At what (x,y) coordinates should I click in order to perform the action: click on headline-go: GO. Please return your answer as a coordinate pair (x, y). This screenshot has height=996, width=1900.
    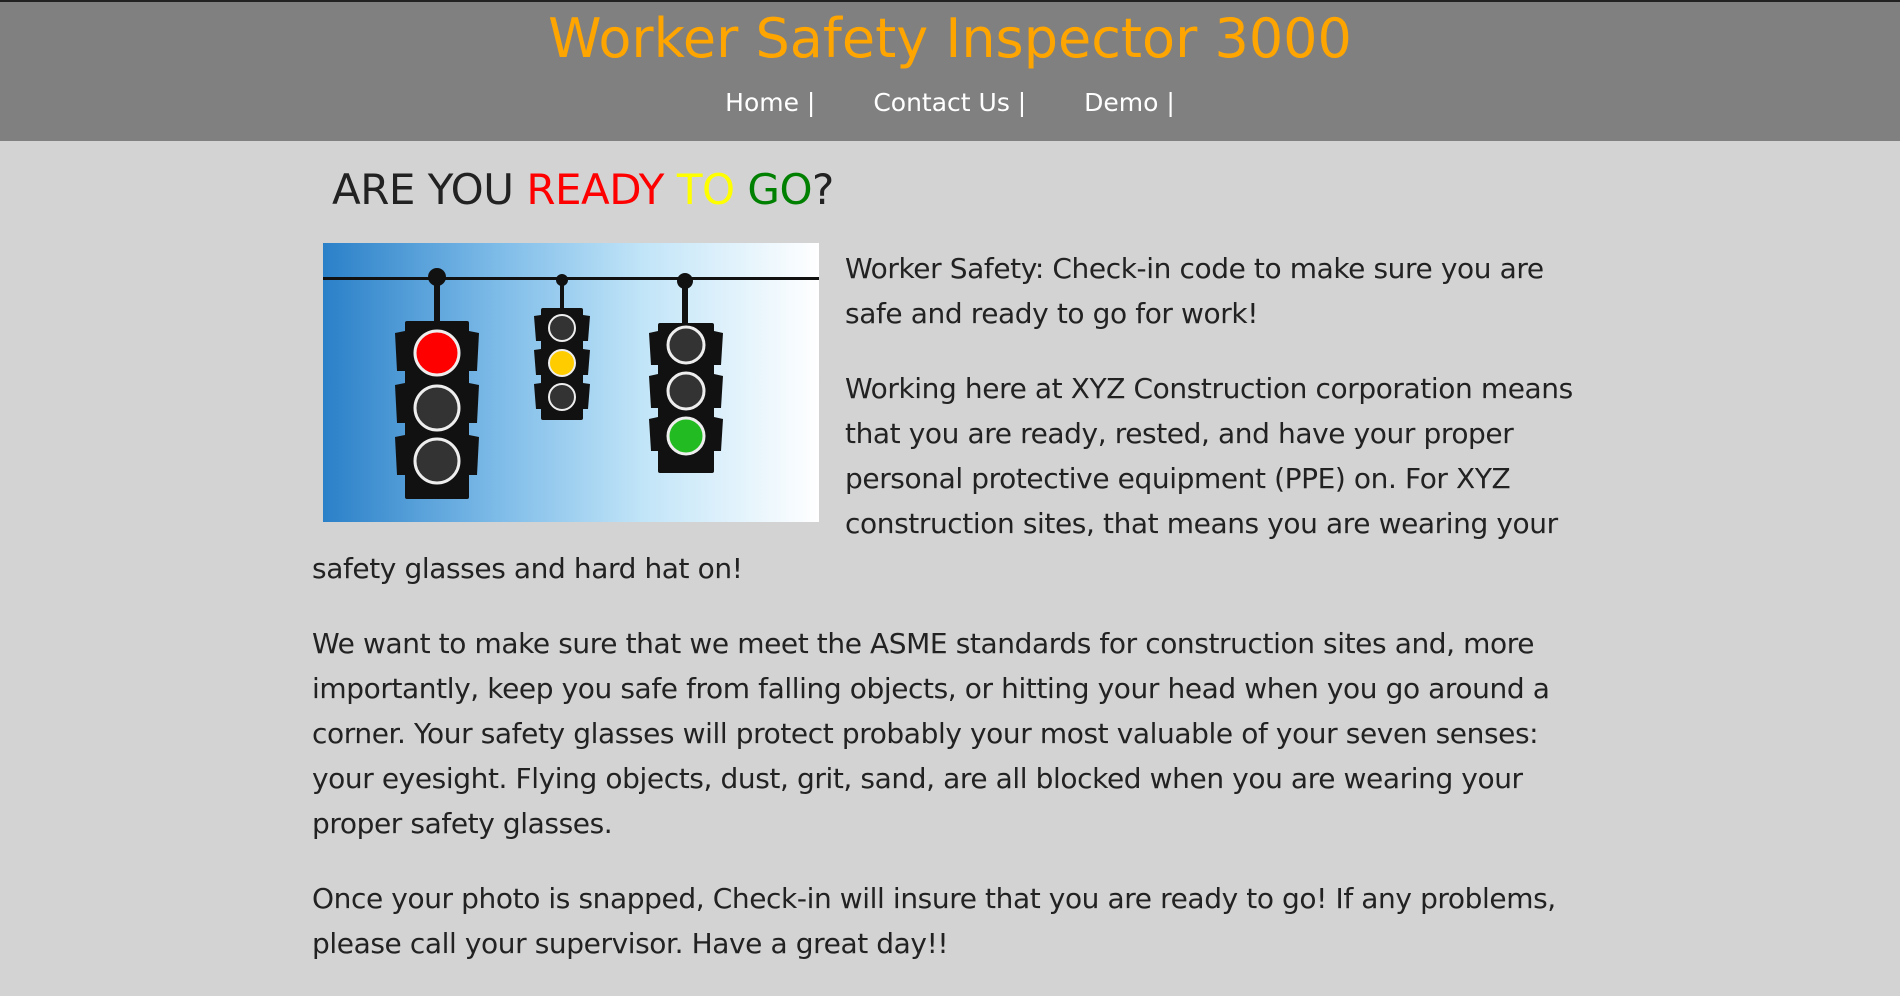
    Looking at the image, I should click on (780, 189).